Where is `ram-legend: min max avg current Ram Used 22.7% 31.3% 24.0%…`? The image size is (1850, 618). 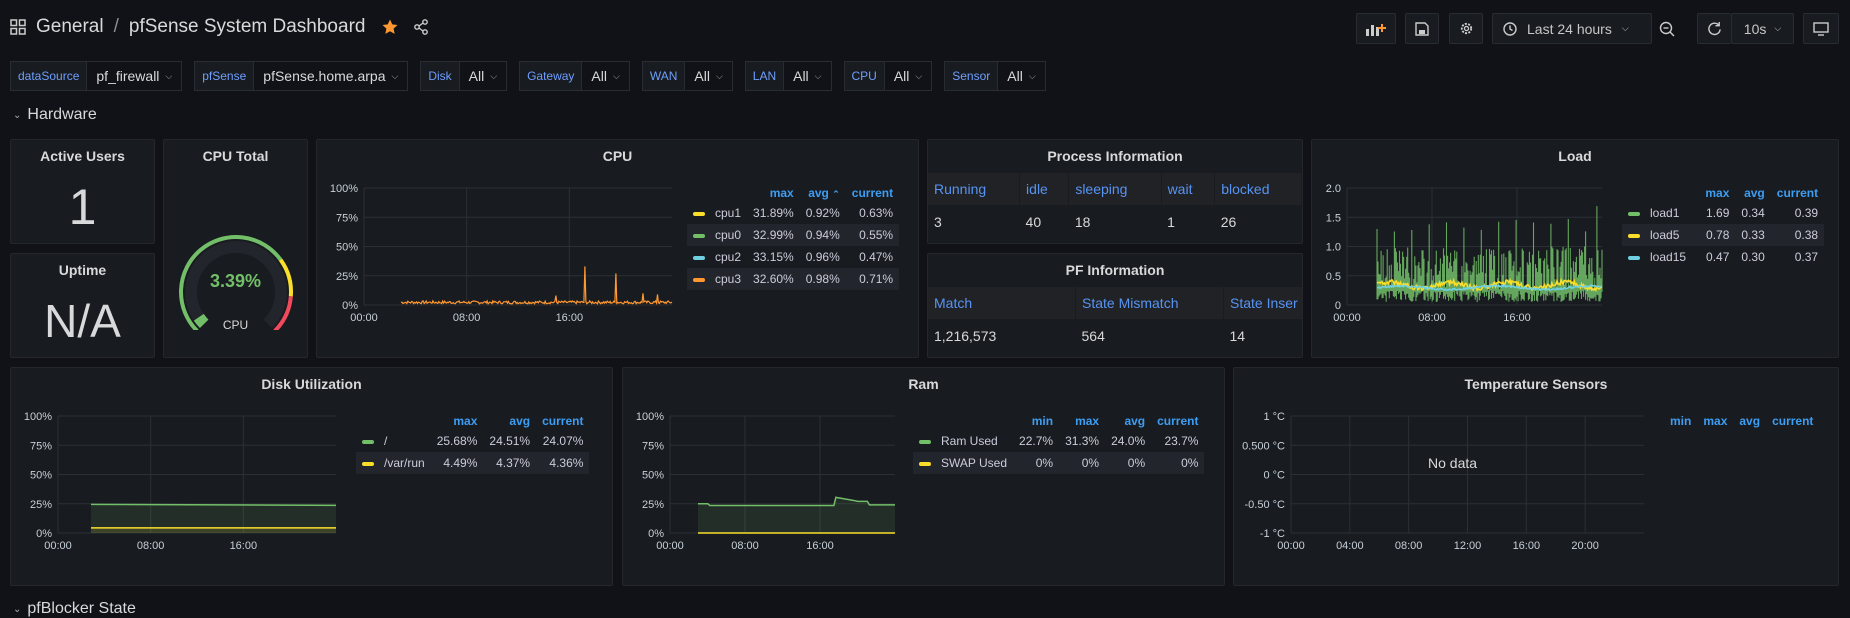 ram-legend: min max avg current Ram Used 22.7% 31.3% 24.0%… is located at coordinates (1059, 443).